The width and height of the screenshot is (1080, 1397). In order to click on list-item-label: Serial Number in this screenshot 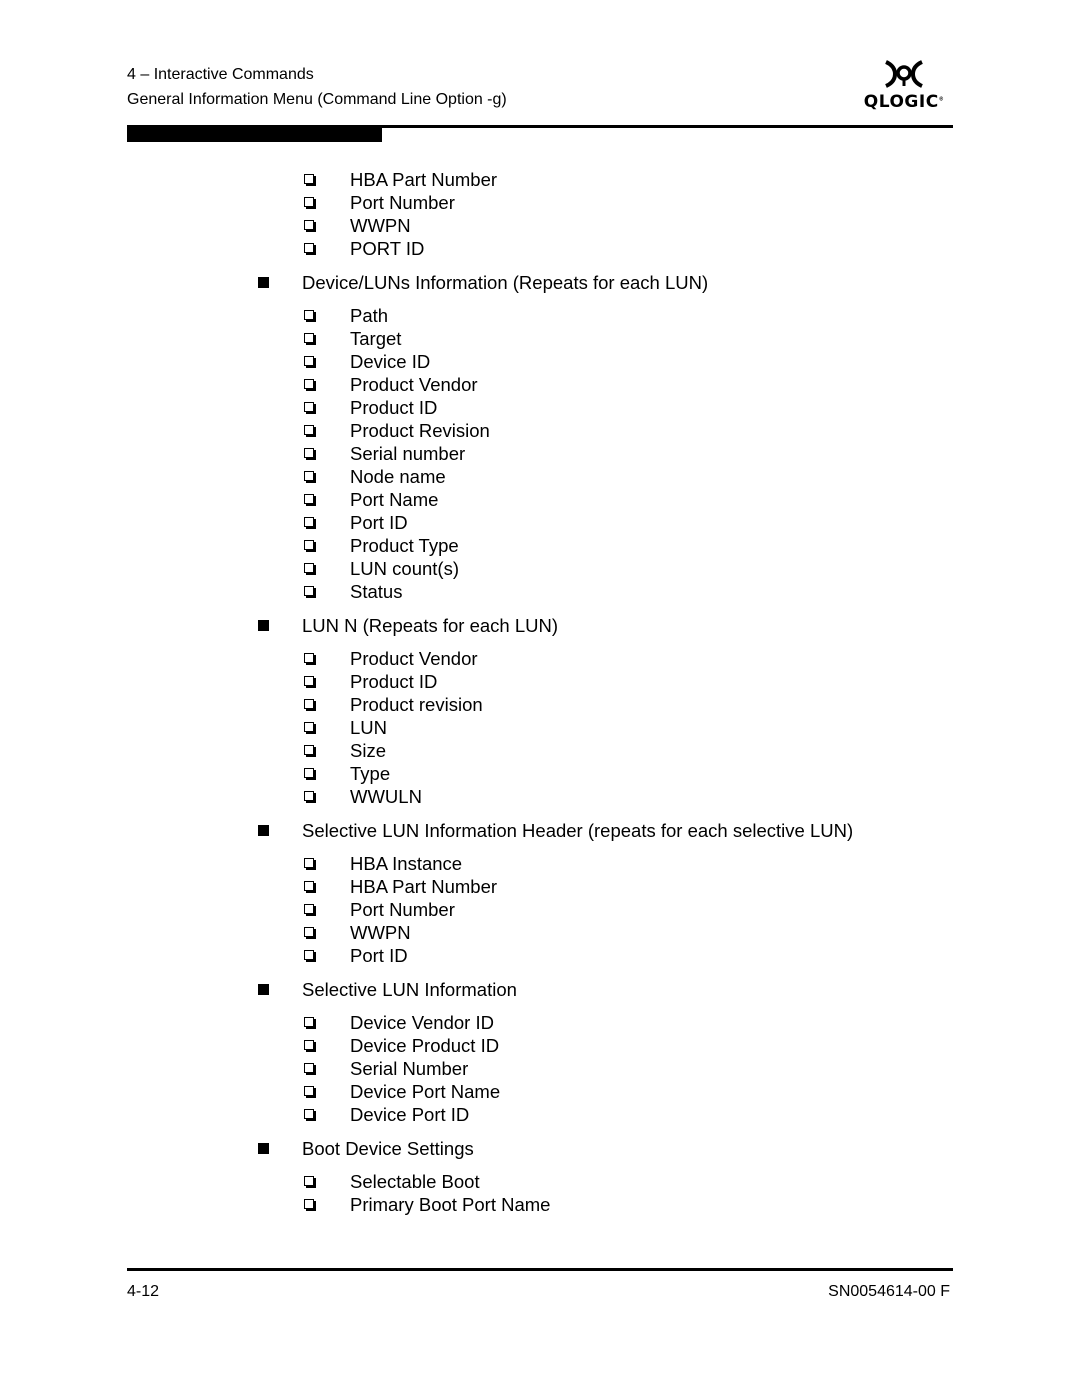, I will do `click(409, 1068)`.